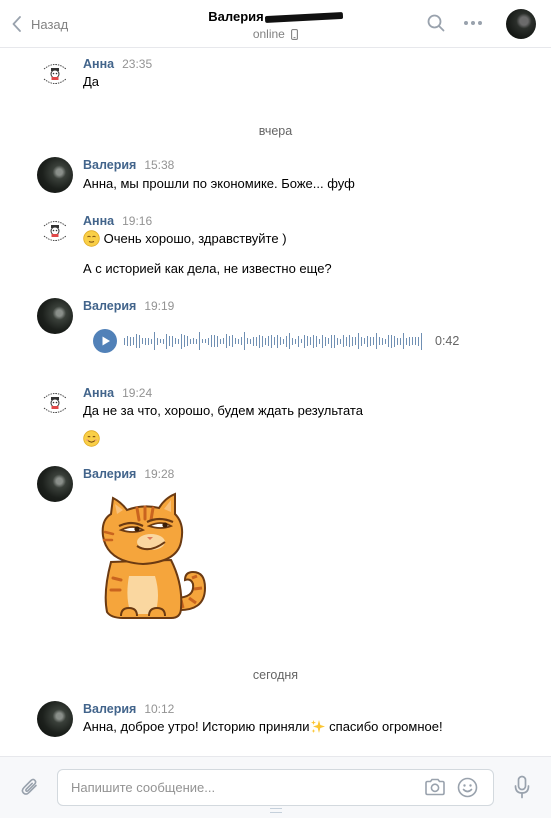 The image size is (551, 818). I want to click on message-time: 23:35, so click(137, 64).